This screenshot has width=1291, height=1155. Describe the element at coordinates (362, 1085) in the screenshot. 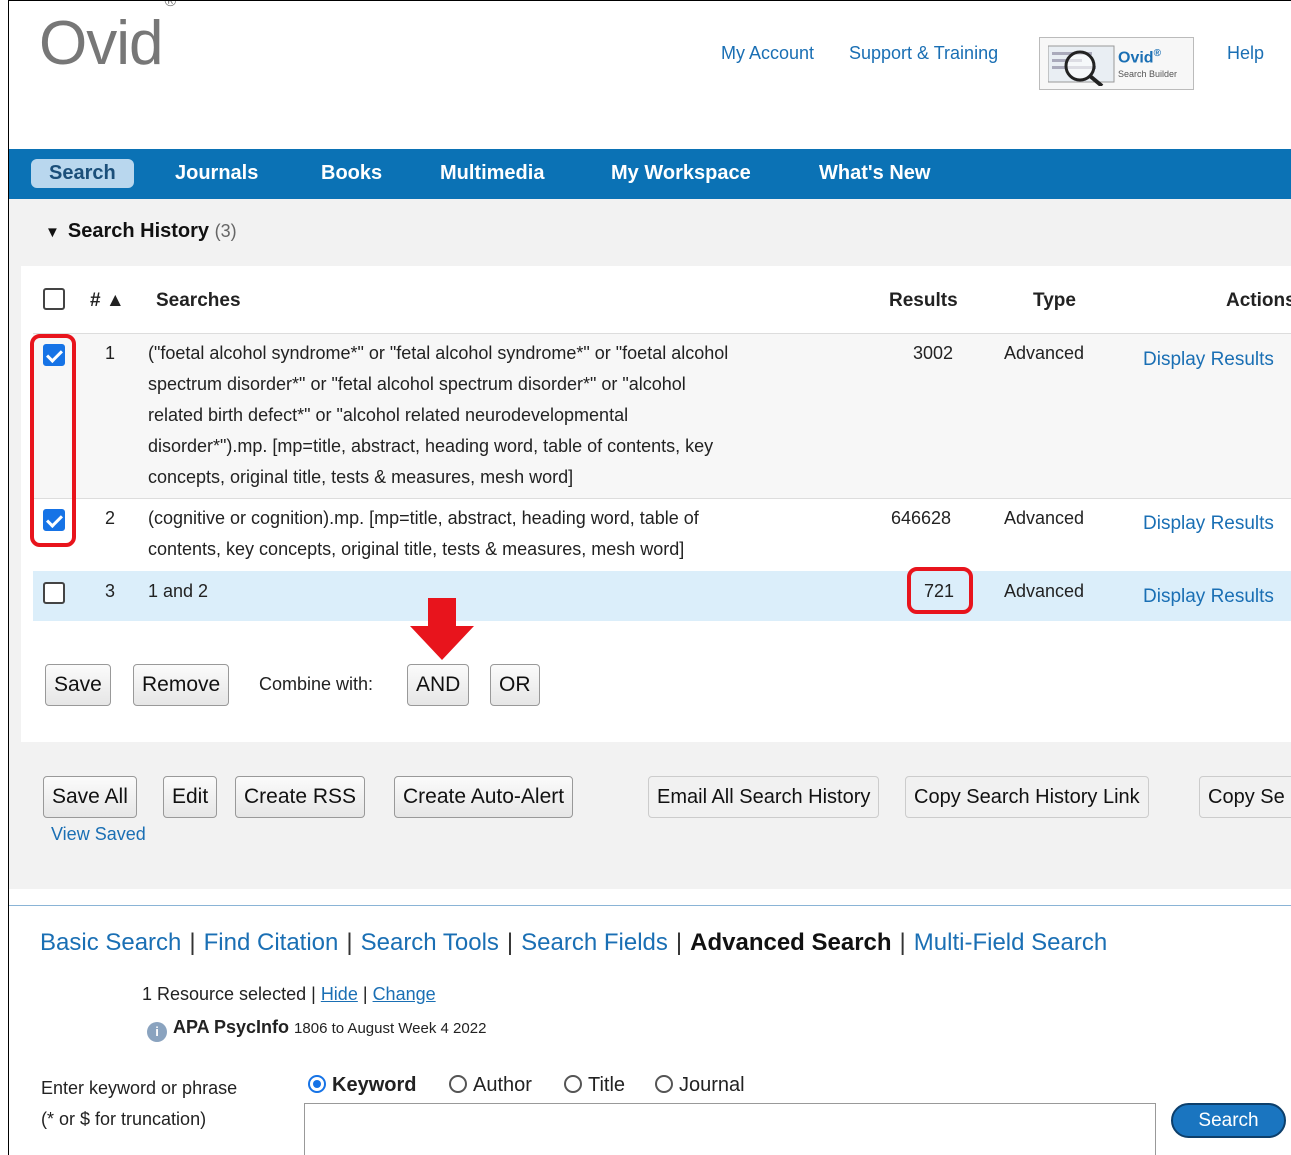

I see `radio-keyword: Keyword` at that location.